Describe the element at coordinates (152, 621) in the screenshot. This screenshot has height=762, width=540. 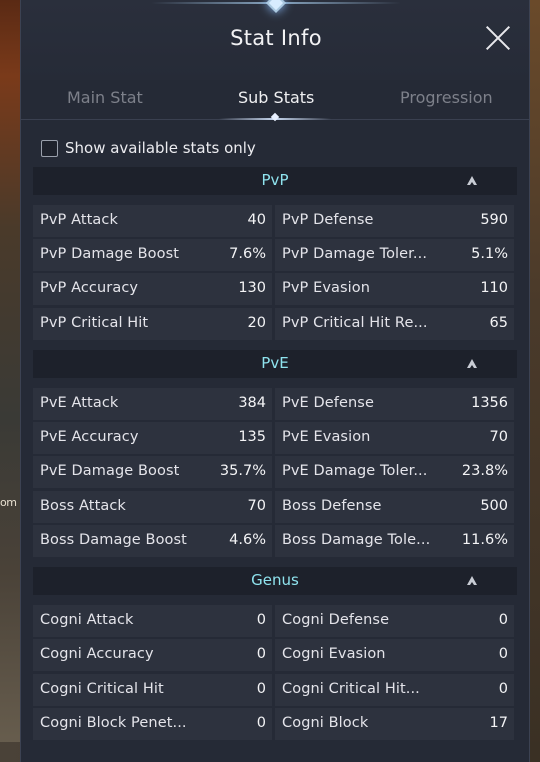
I see `stat-cell: Cogni Attack 0` at that location.